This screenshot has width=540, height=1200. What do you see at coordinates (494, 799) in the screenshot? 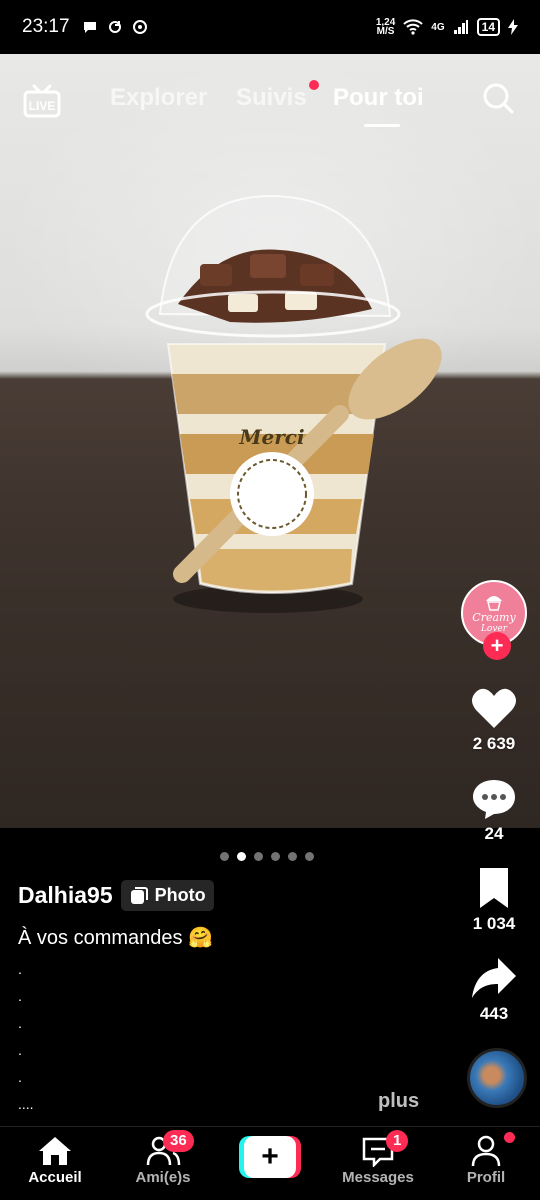
I see `comment-icon` at bounding box center [494, 799].